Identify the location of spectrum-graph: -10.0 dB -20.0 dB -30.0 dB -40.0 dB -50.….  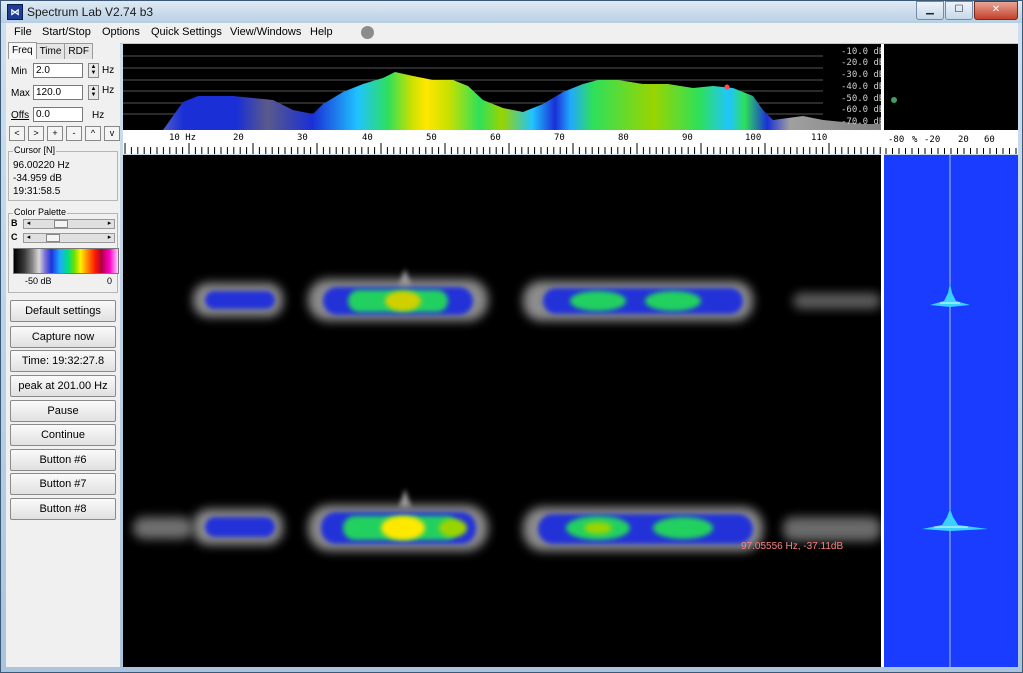
(502, 100).